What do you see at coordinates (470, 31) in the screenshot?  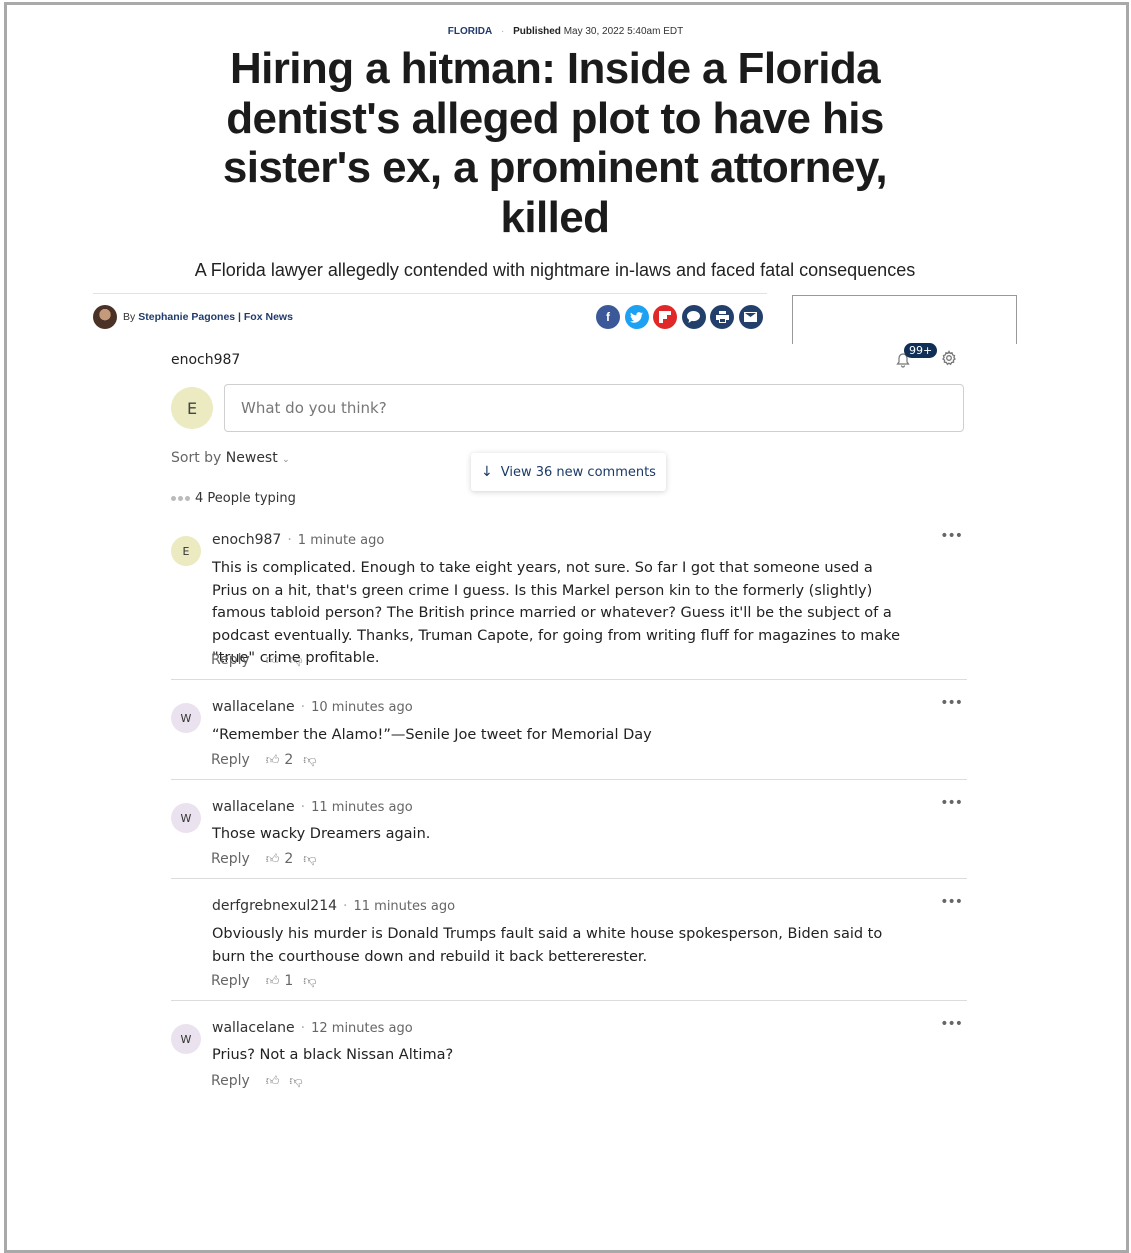 I see `category-link: FLORIDA` at bounding box center [470, 31].